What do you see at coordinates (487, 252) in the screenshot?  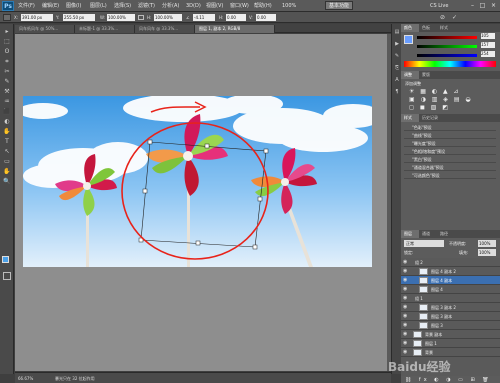 I see `fill-field: 100%` at bounding box center [487, 252].